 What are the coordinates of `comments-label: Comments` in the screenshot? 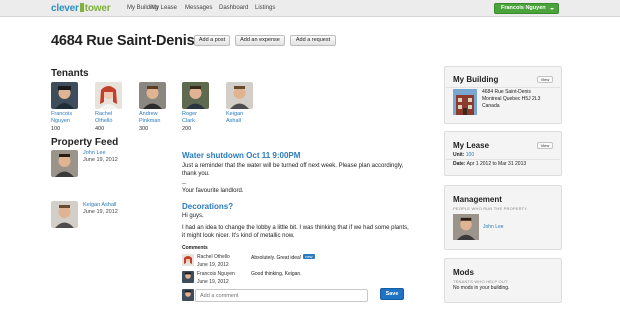 It's located at (195, 248).